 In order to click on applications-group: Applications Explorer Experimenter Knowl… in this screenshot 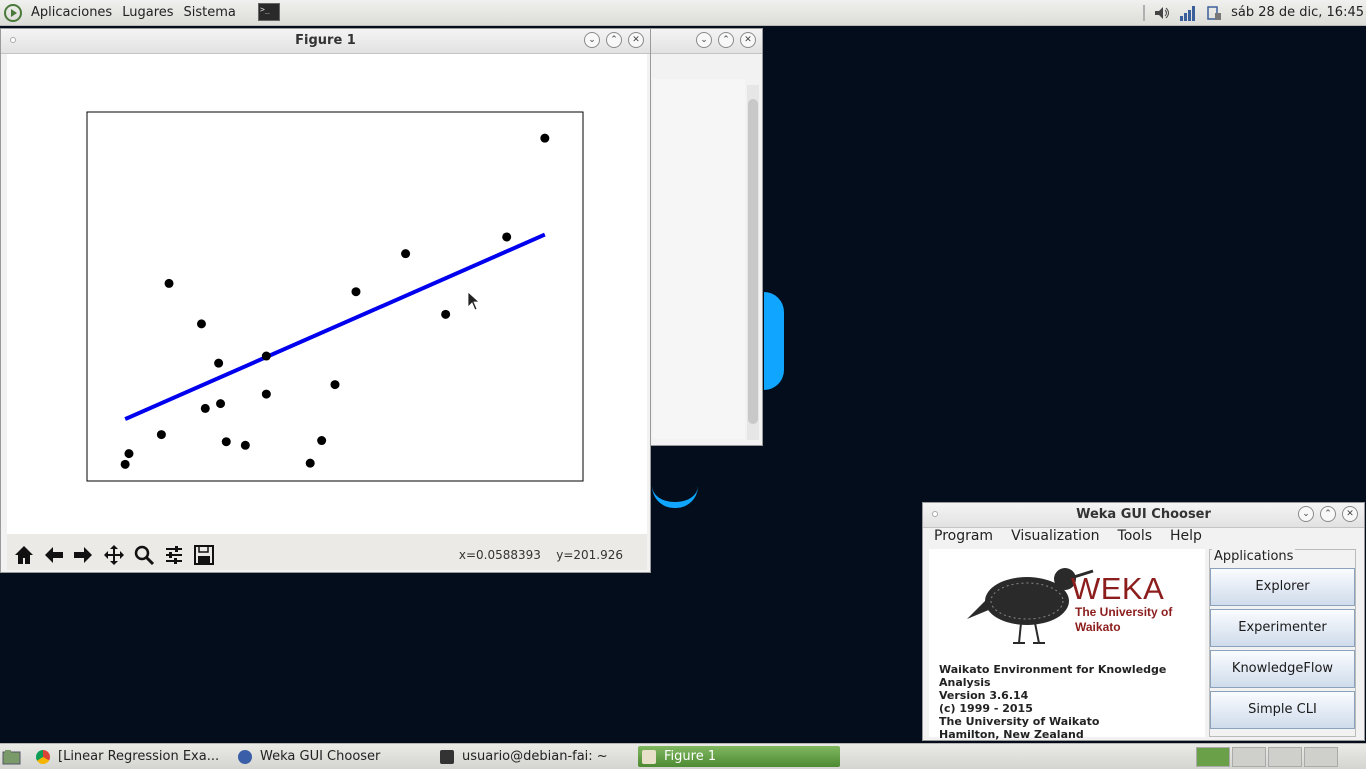, I will do `click(1282, 643)`.